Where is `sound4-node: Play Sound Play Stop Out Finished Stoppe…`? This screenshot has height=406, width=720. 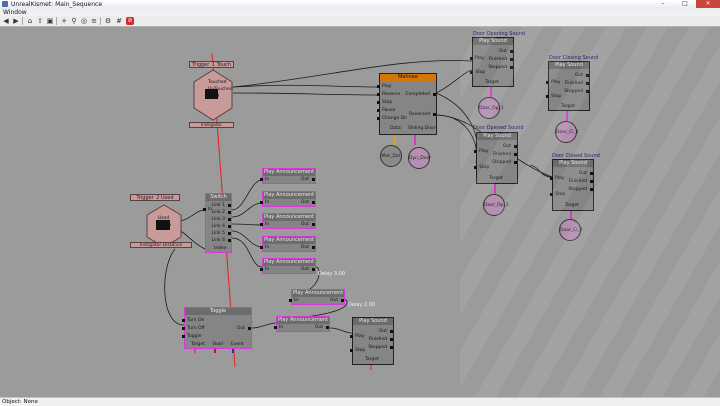 sound4-node: Play Sound Play Stop Out Finished Stoppe… is located at coordinates (571, 185).